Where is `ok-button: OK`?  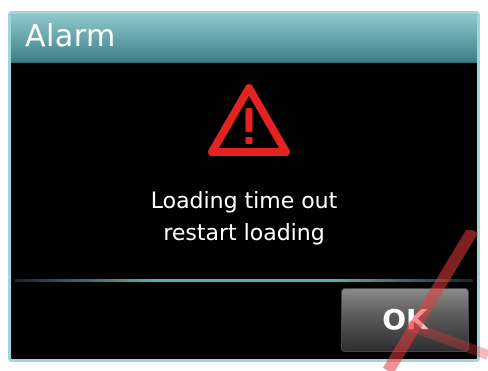 ok-button: OK is located at coordinates (405, 320).